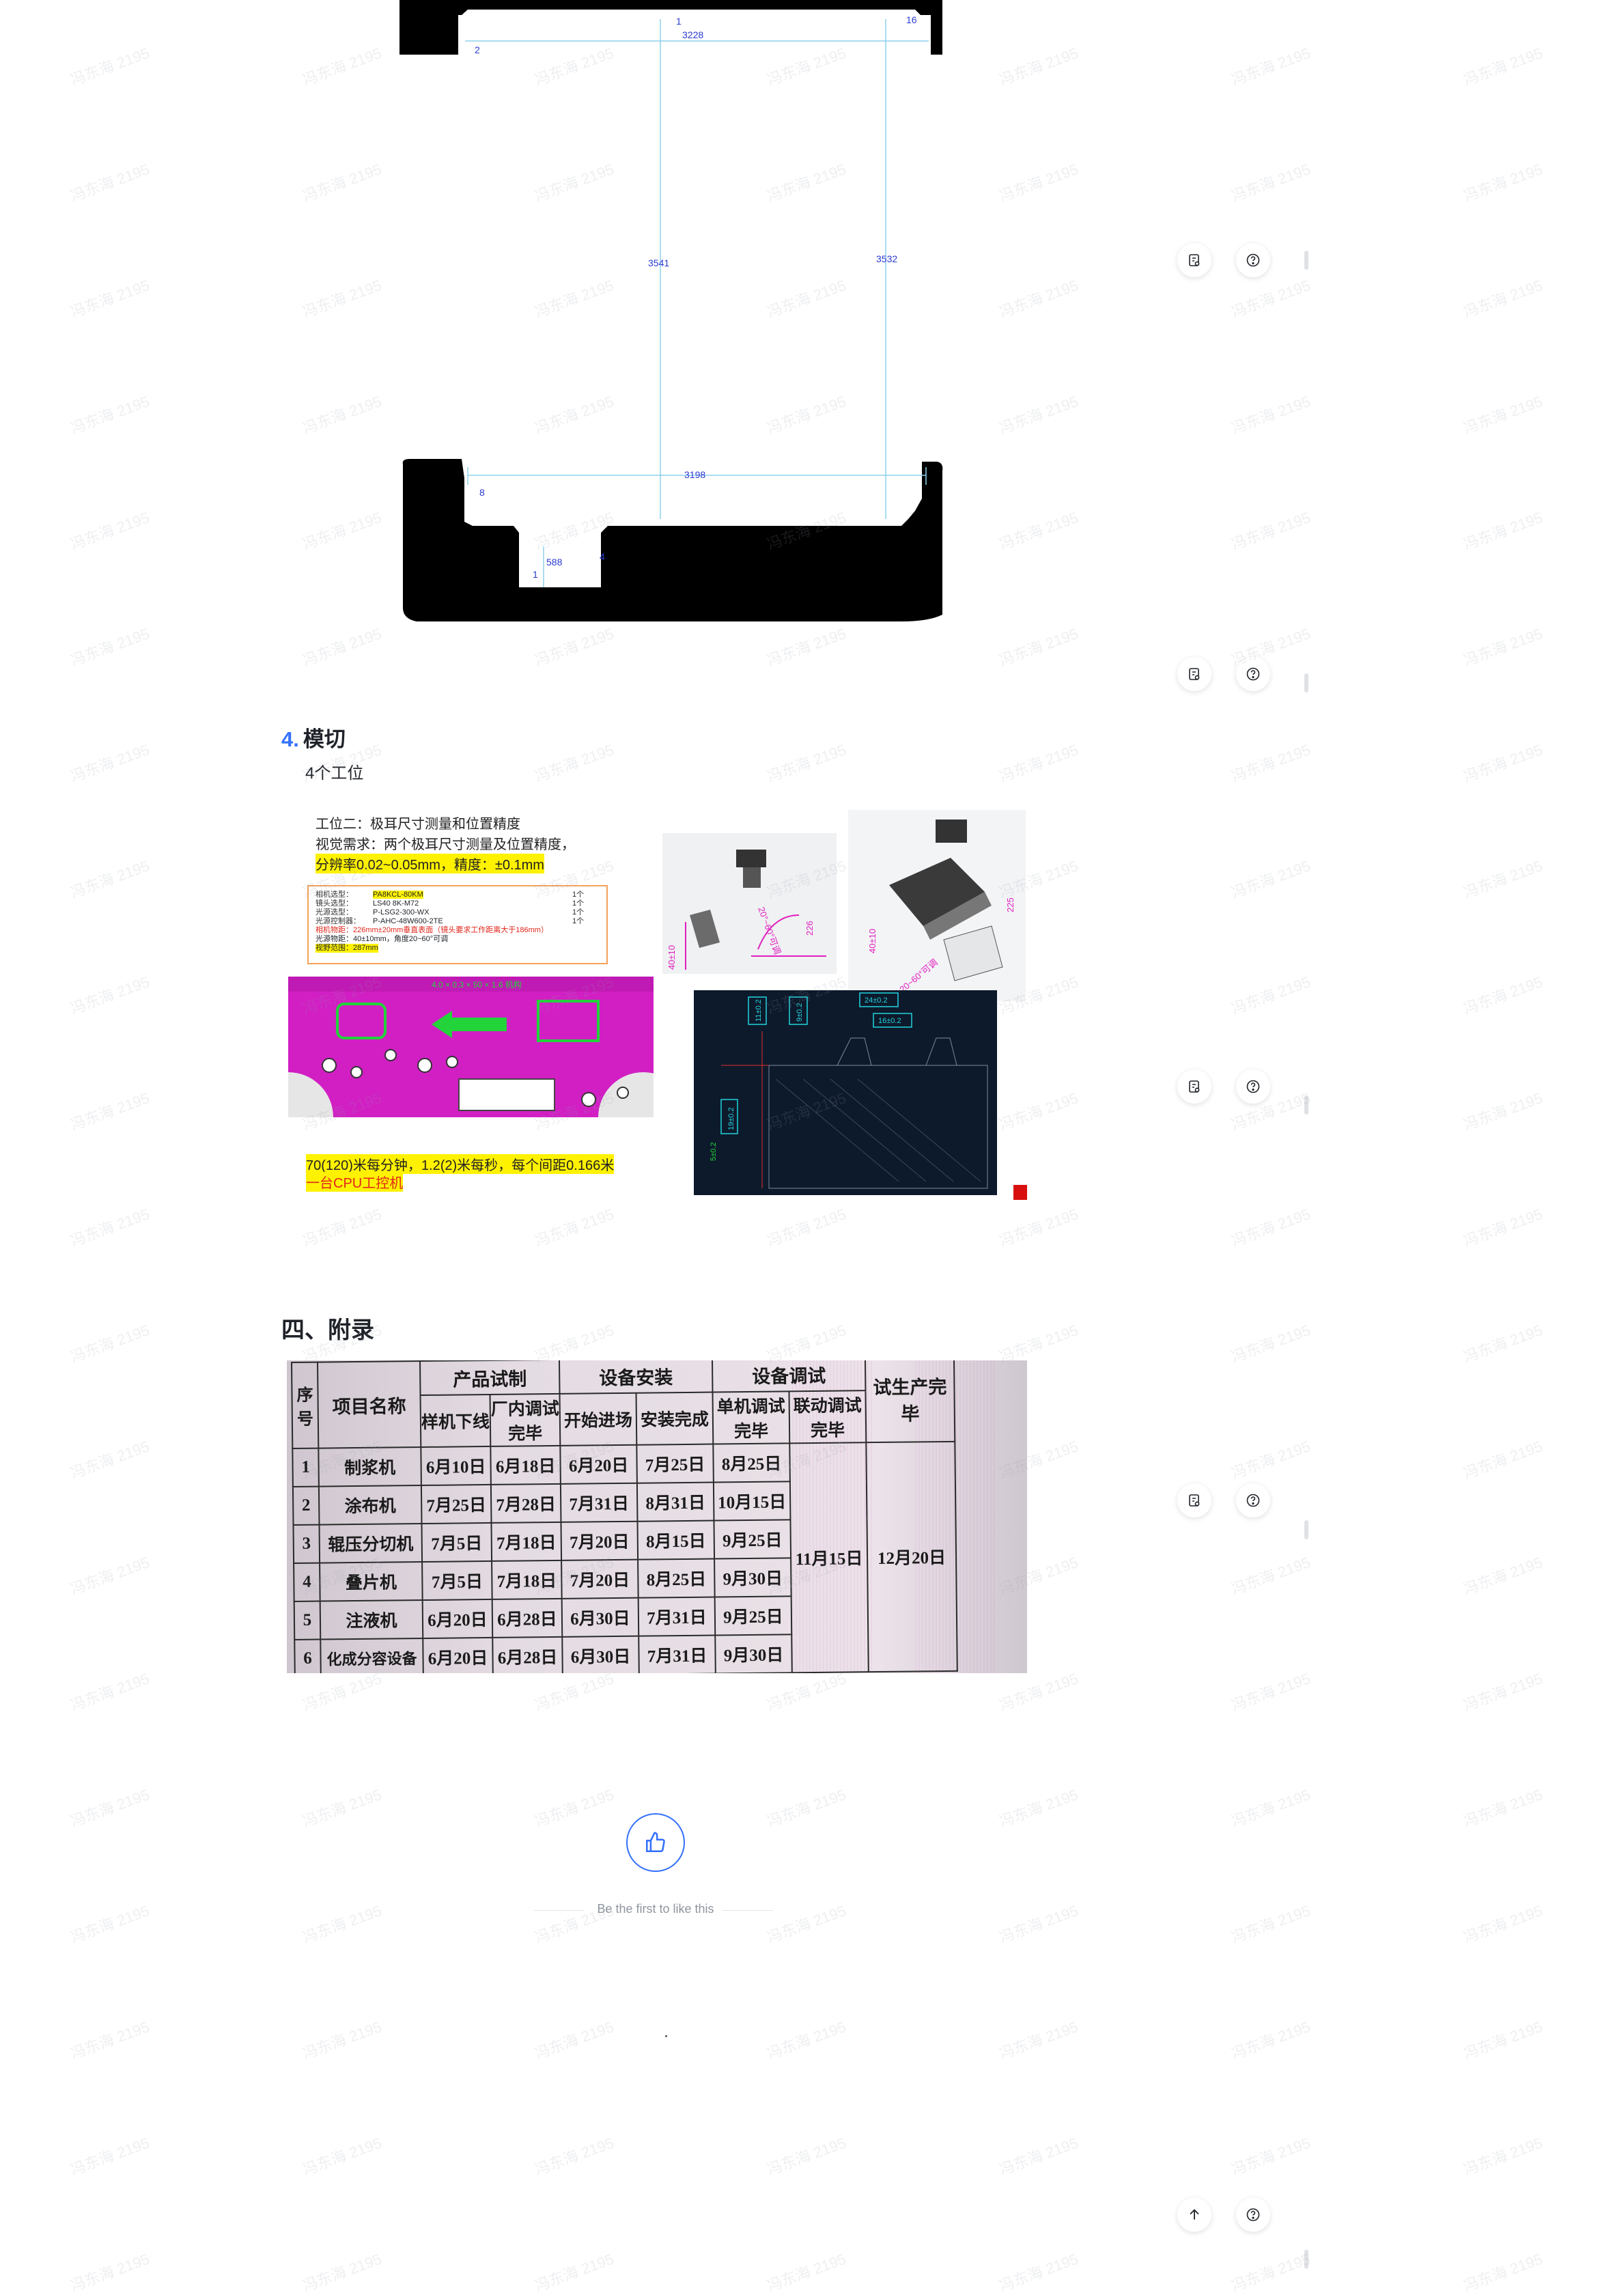  I want to click on arrow-up-icon, so click(1194, 2214).